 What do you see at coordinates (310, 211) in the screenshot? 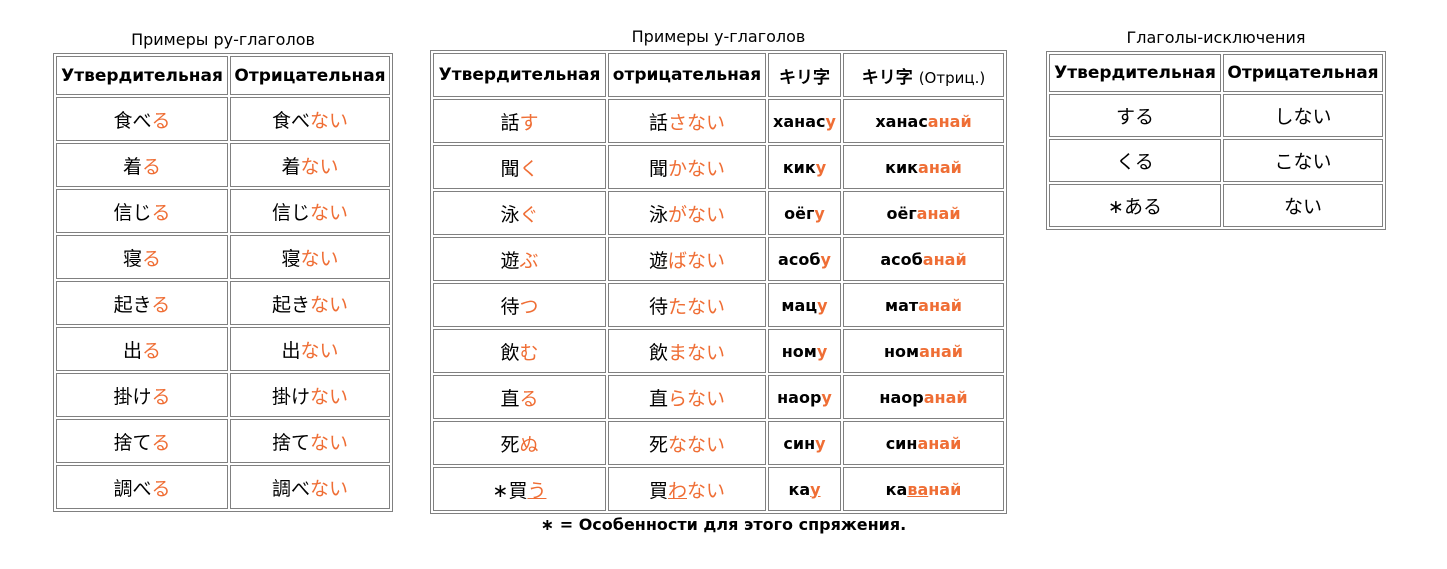
I see `negative-cell: 信じない` at bounding box center [310, 211].